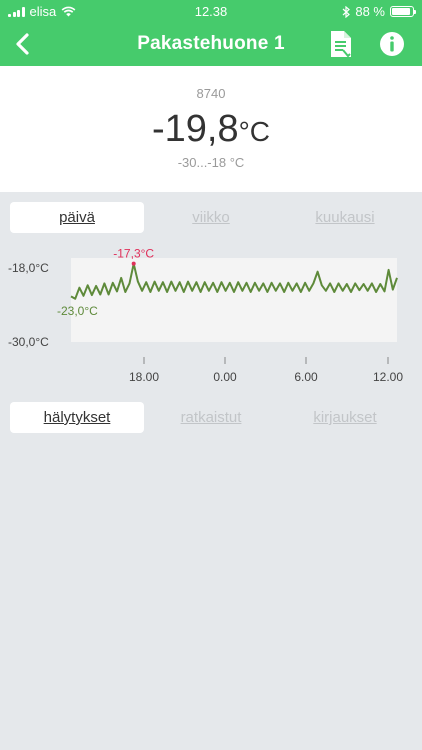 This screenshot has width=422, height=750. I want to click on nav-bar: Pakastehuone 1, so click(211, 44).